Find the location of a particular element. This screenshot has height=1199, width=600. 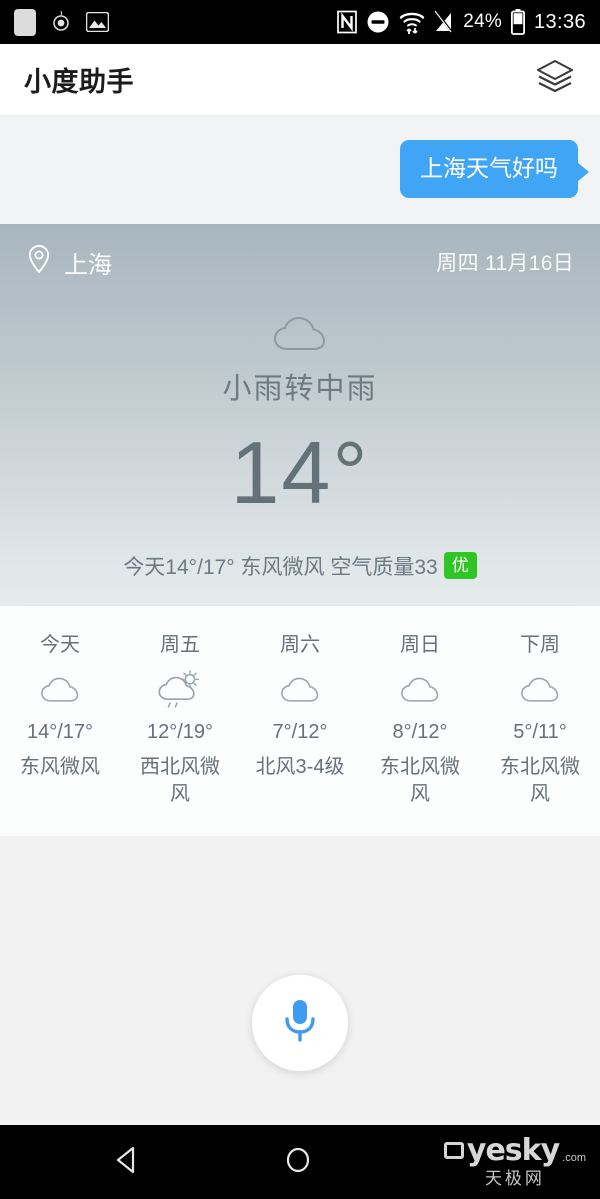

user-message-bubble: 上海天气好吗 is located at coordinates (494, 169).